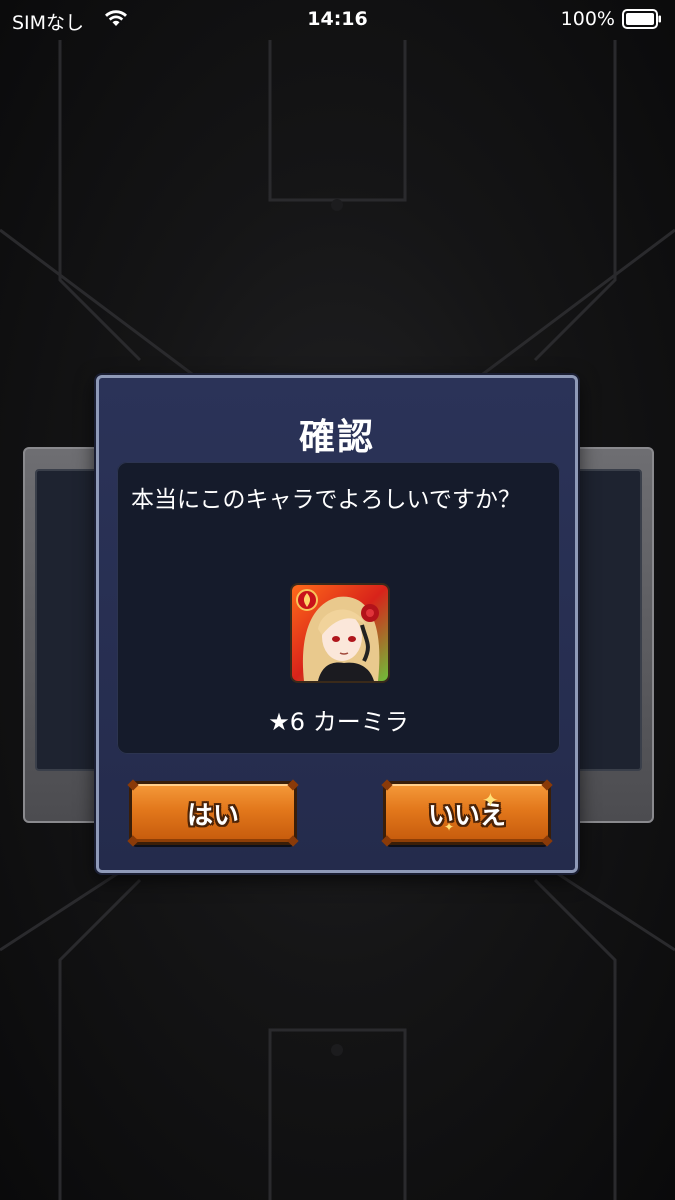  Describe the element at coordinates (587, 19) in the screenshot. I see `battery-percent: 100%` at that location.